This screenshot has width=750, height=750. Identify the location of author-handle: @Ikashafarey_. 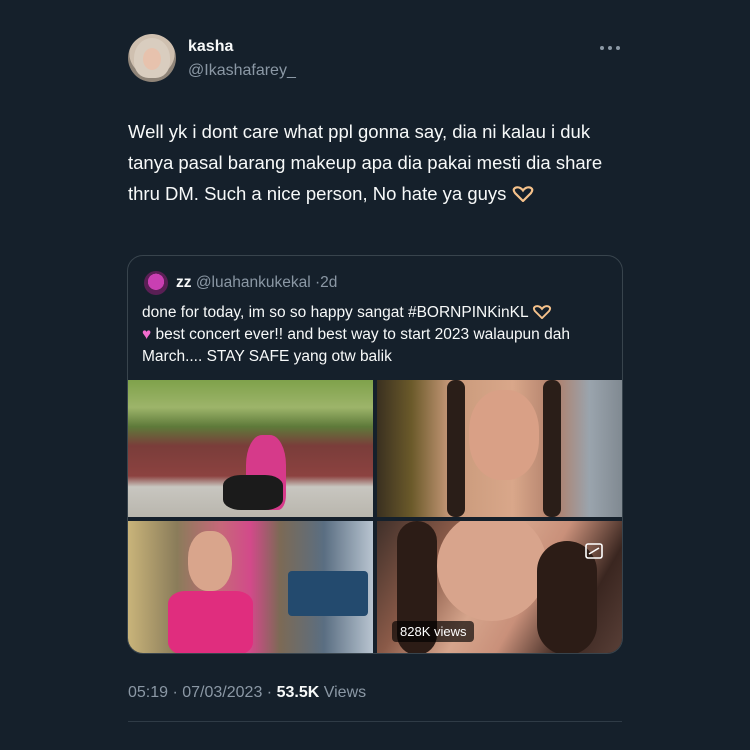
(242, 71).